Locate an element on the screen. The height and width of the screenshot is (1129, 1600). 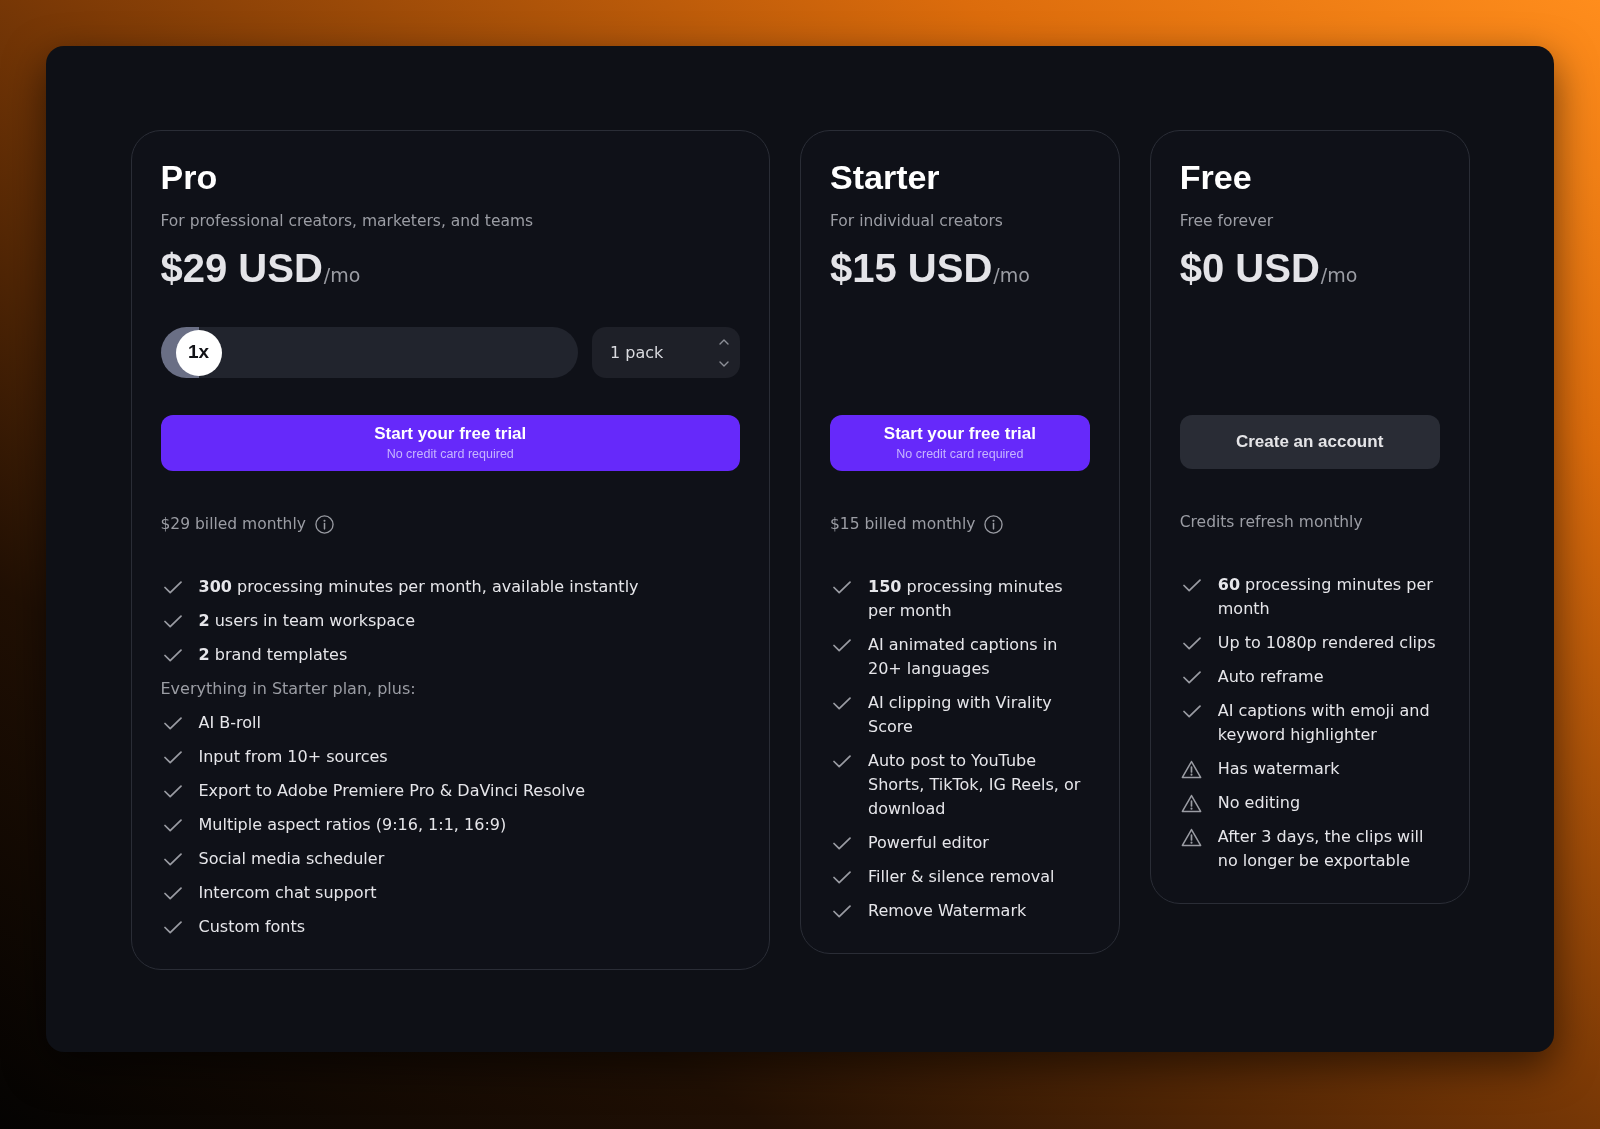
plan-tagline: For individual creators is located at coordinates (917, 221).